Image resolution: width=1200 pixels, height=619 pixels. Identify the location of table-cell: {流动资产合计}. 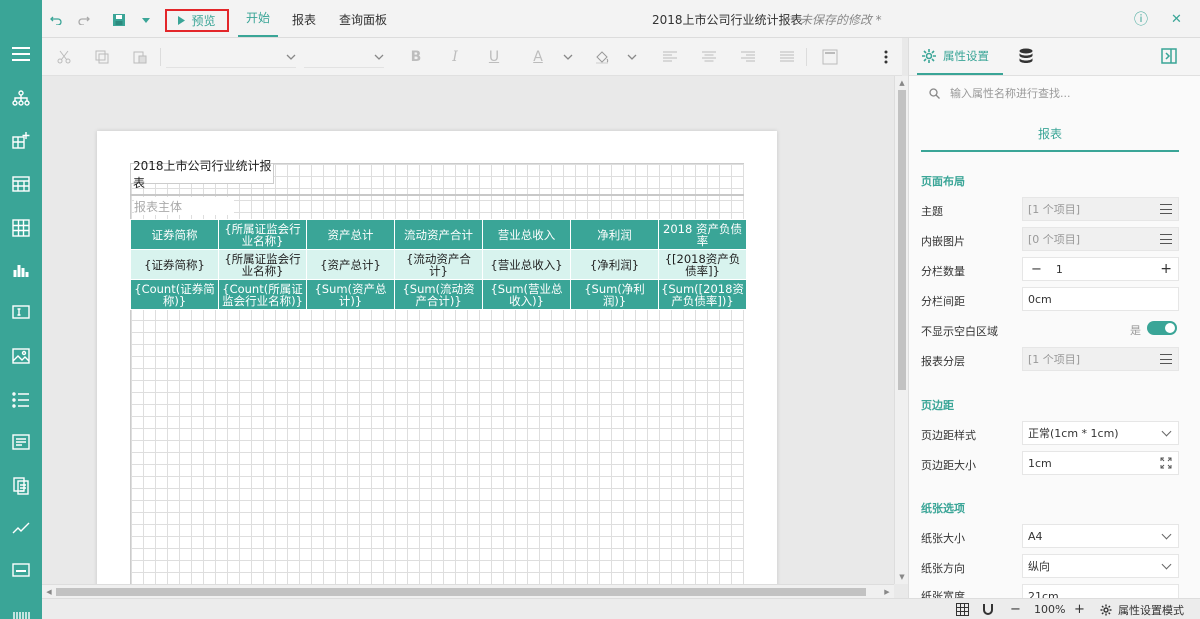
(438, 264).